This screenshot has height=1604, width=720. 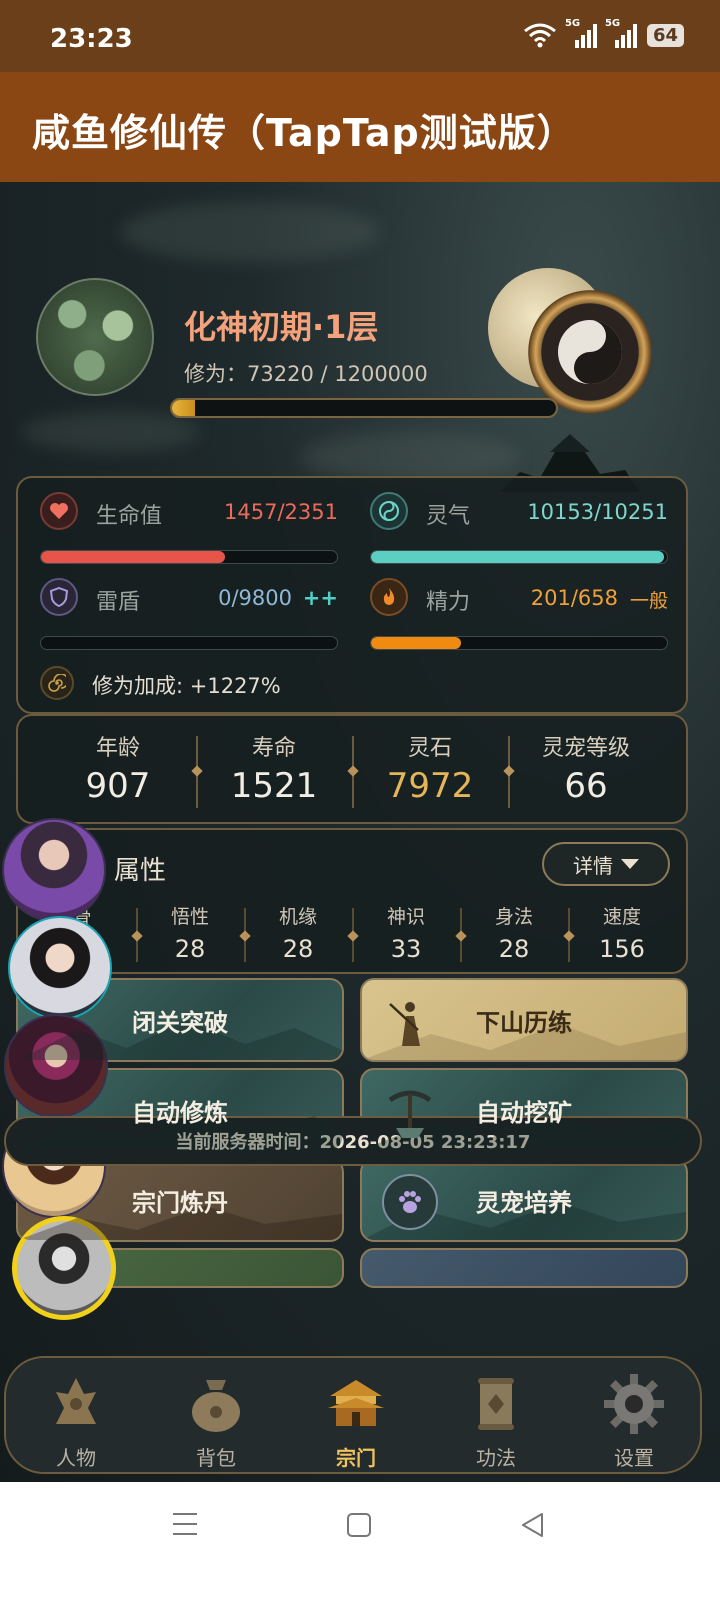 I want to click on spirit-stone-cell: 灵石 7972, so click(x=430, y=771).